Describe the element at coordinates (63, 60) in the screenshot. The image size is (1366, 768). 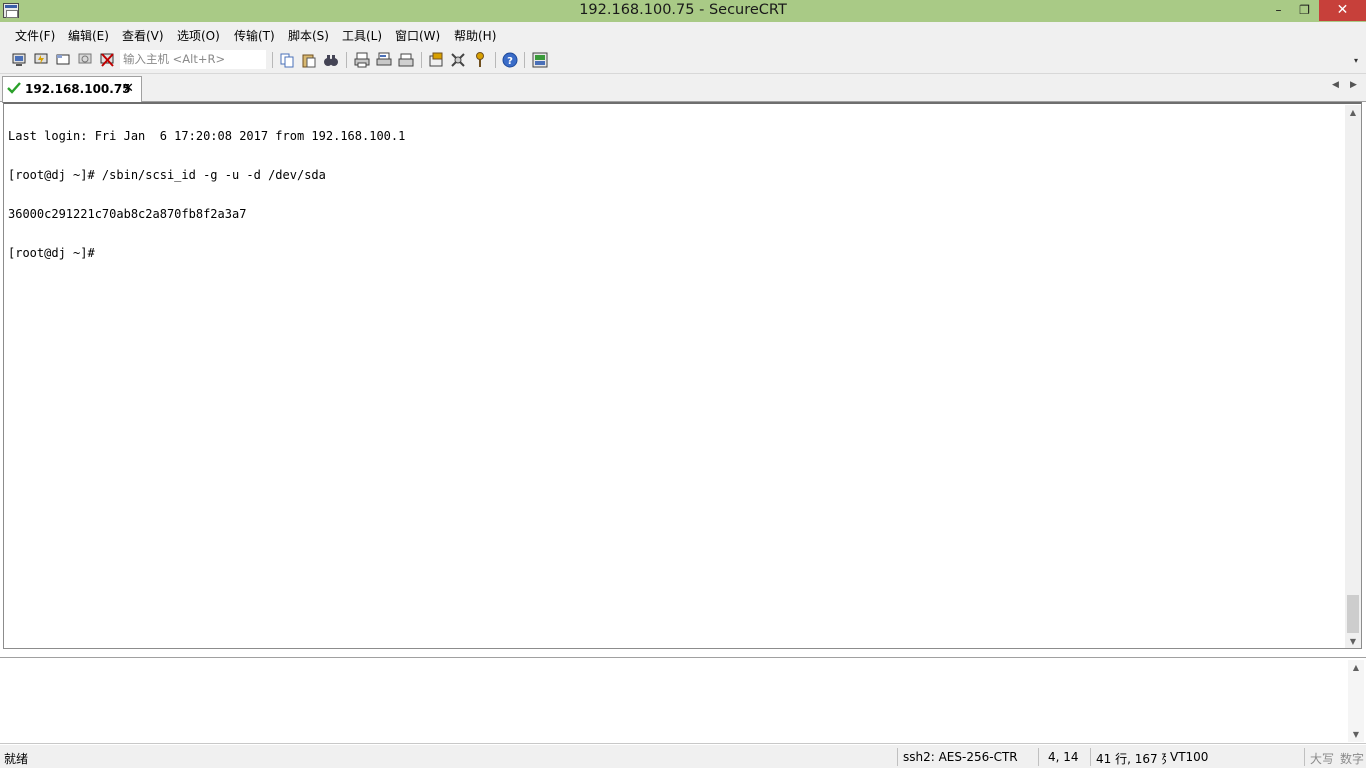
I see `connect-tab-icon` at that location.